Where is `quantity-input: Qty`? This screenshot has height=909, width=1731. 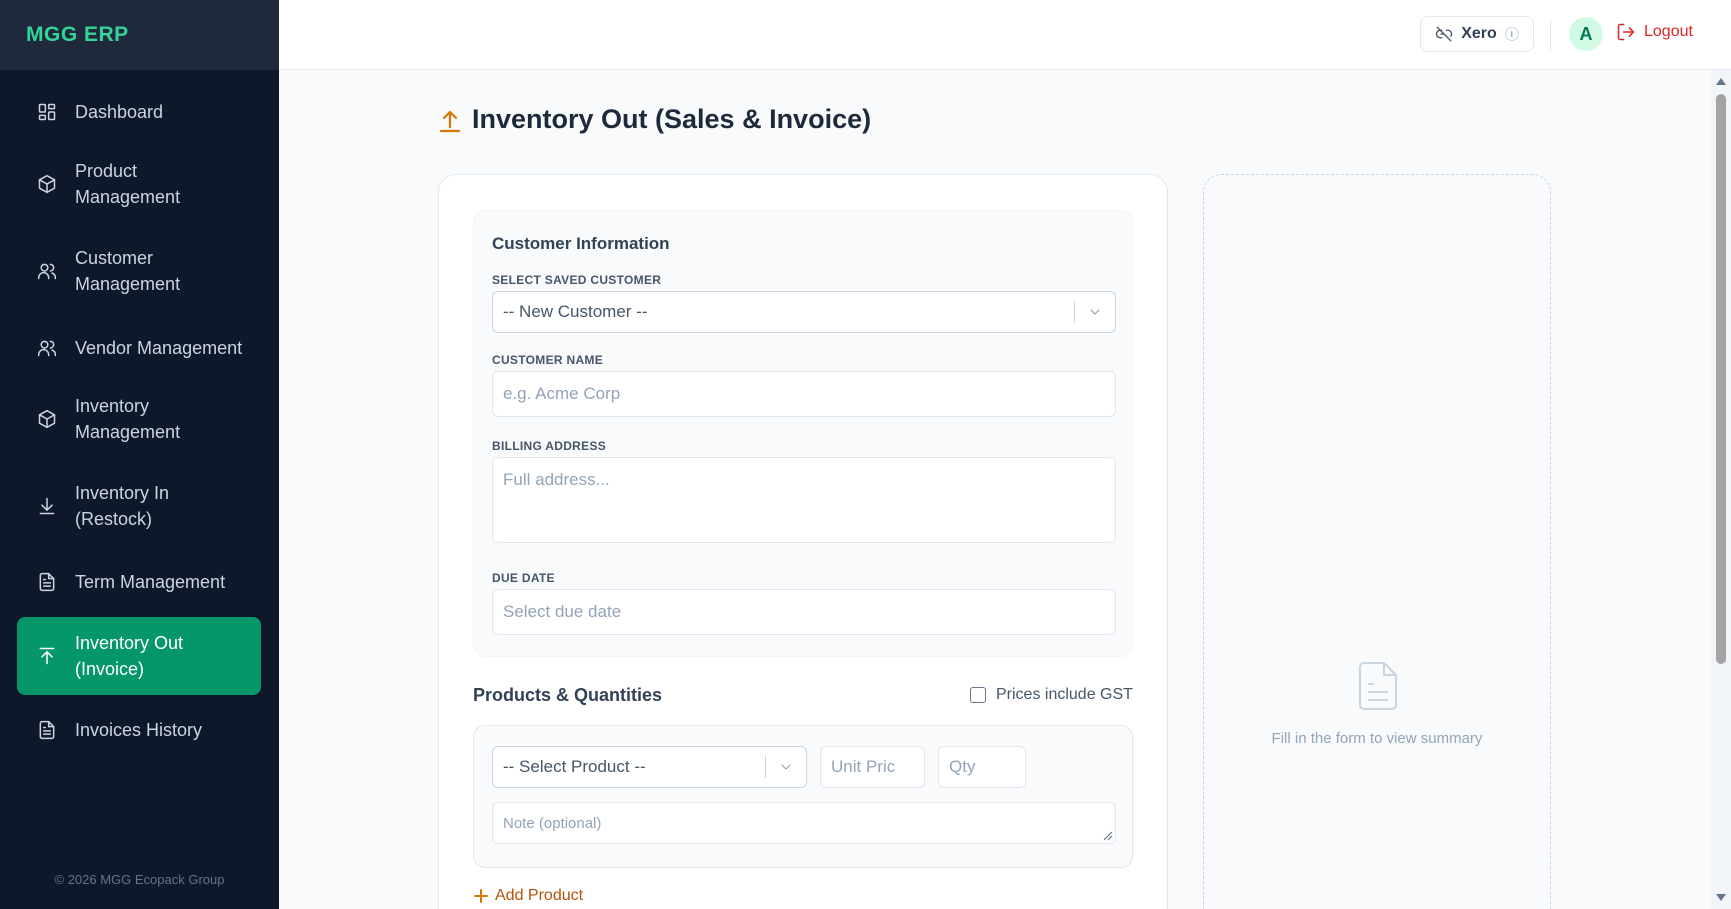 quantity-input: Qty is located at coordinates (982, 767).